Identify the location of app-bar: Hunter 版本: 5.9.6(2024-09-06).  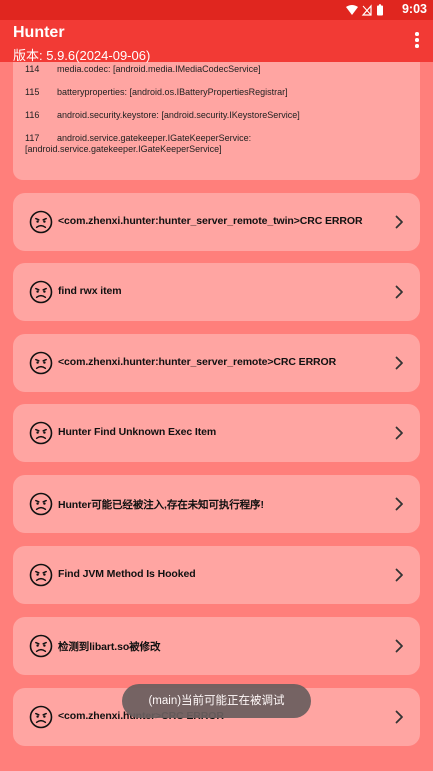
(216, 41).